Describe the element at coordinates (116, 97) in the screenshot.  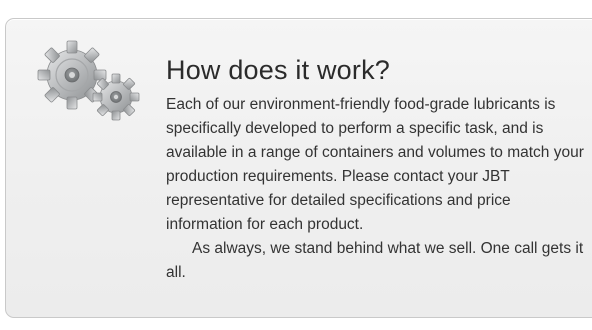
I see `small-gear` at that location.